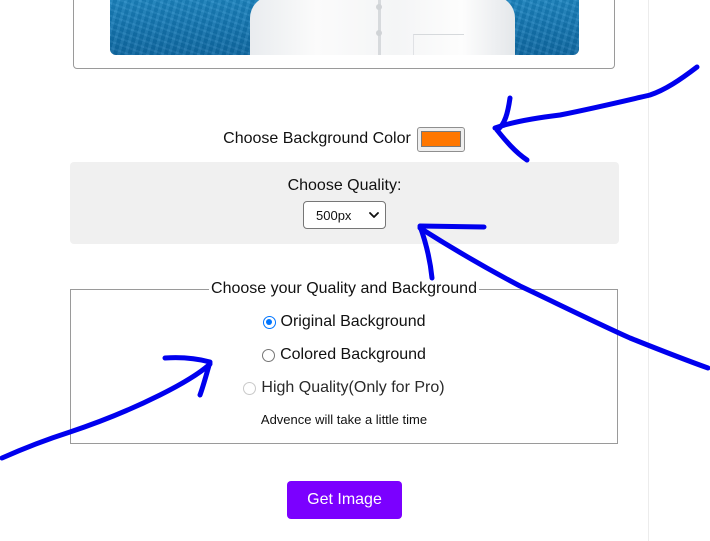 This screenshot has height=541, width=710. What do you see at coordinates (353, 354) in the screenshot?
I see `radio-label: Colored Background` at bounding box center [353, 354].